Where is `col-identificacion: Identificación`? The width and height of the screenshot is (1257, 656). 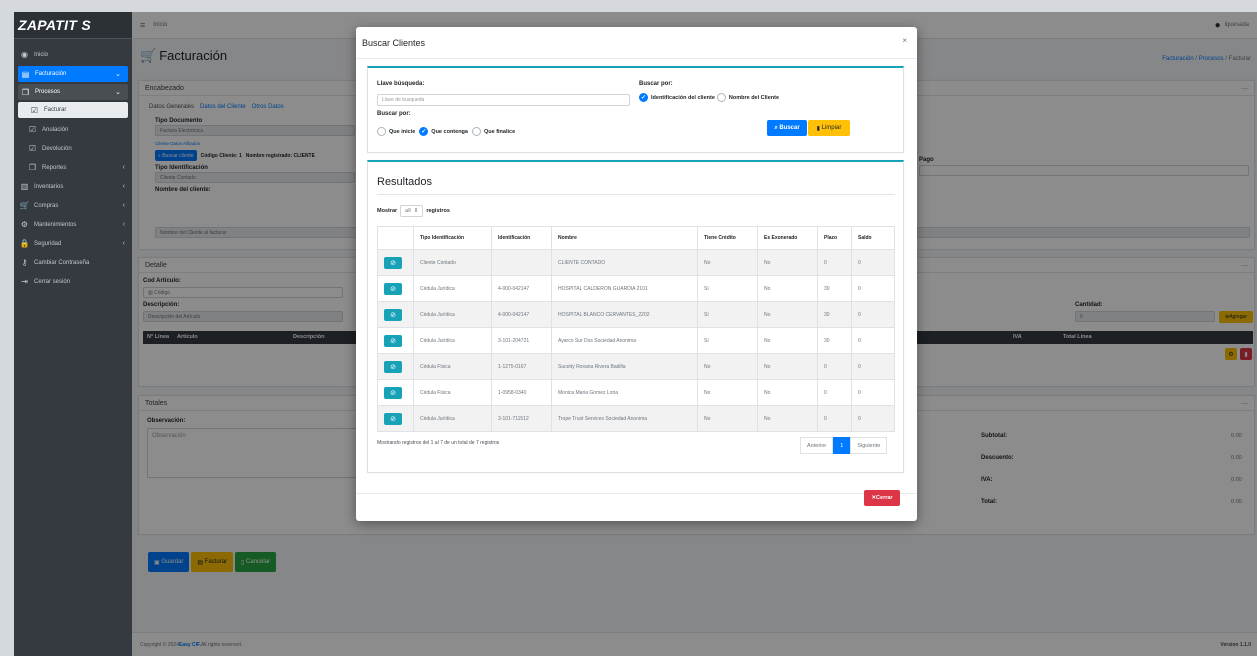 col-identificacion: Identificación is located at coordinates (521, 238).